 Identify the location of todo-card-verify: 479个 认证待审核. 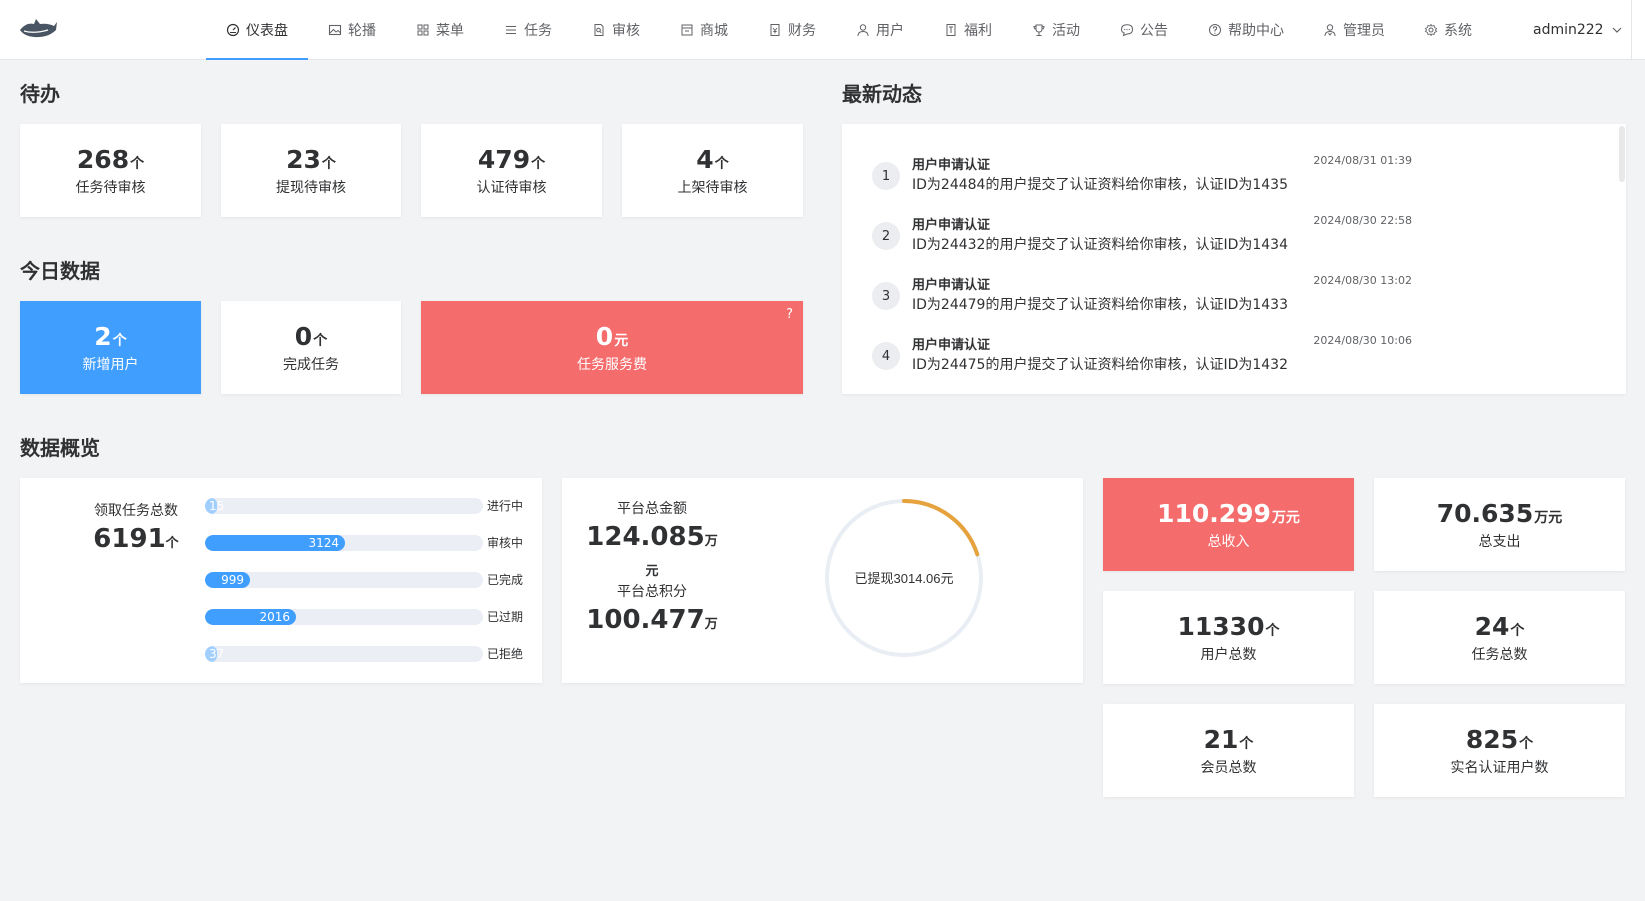
(511, 170).